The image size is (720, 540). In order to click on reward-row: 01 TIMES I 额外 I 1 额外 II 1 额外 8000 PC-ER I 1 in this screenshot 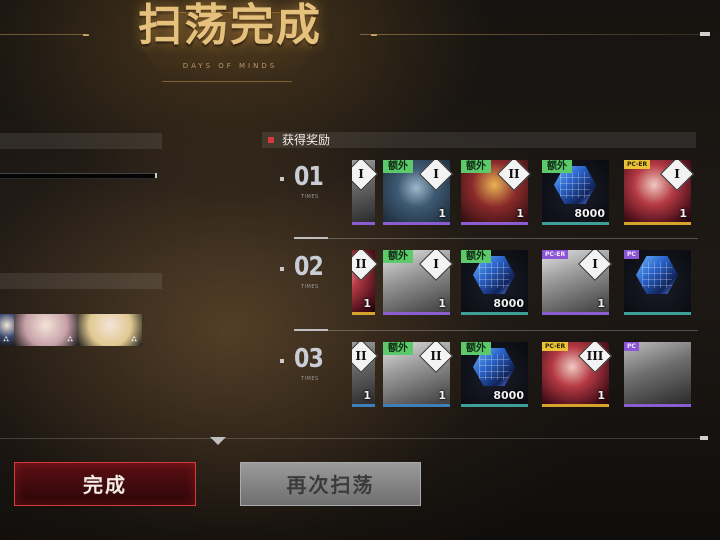, I will do `click(490, 202)`.